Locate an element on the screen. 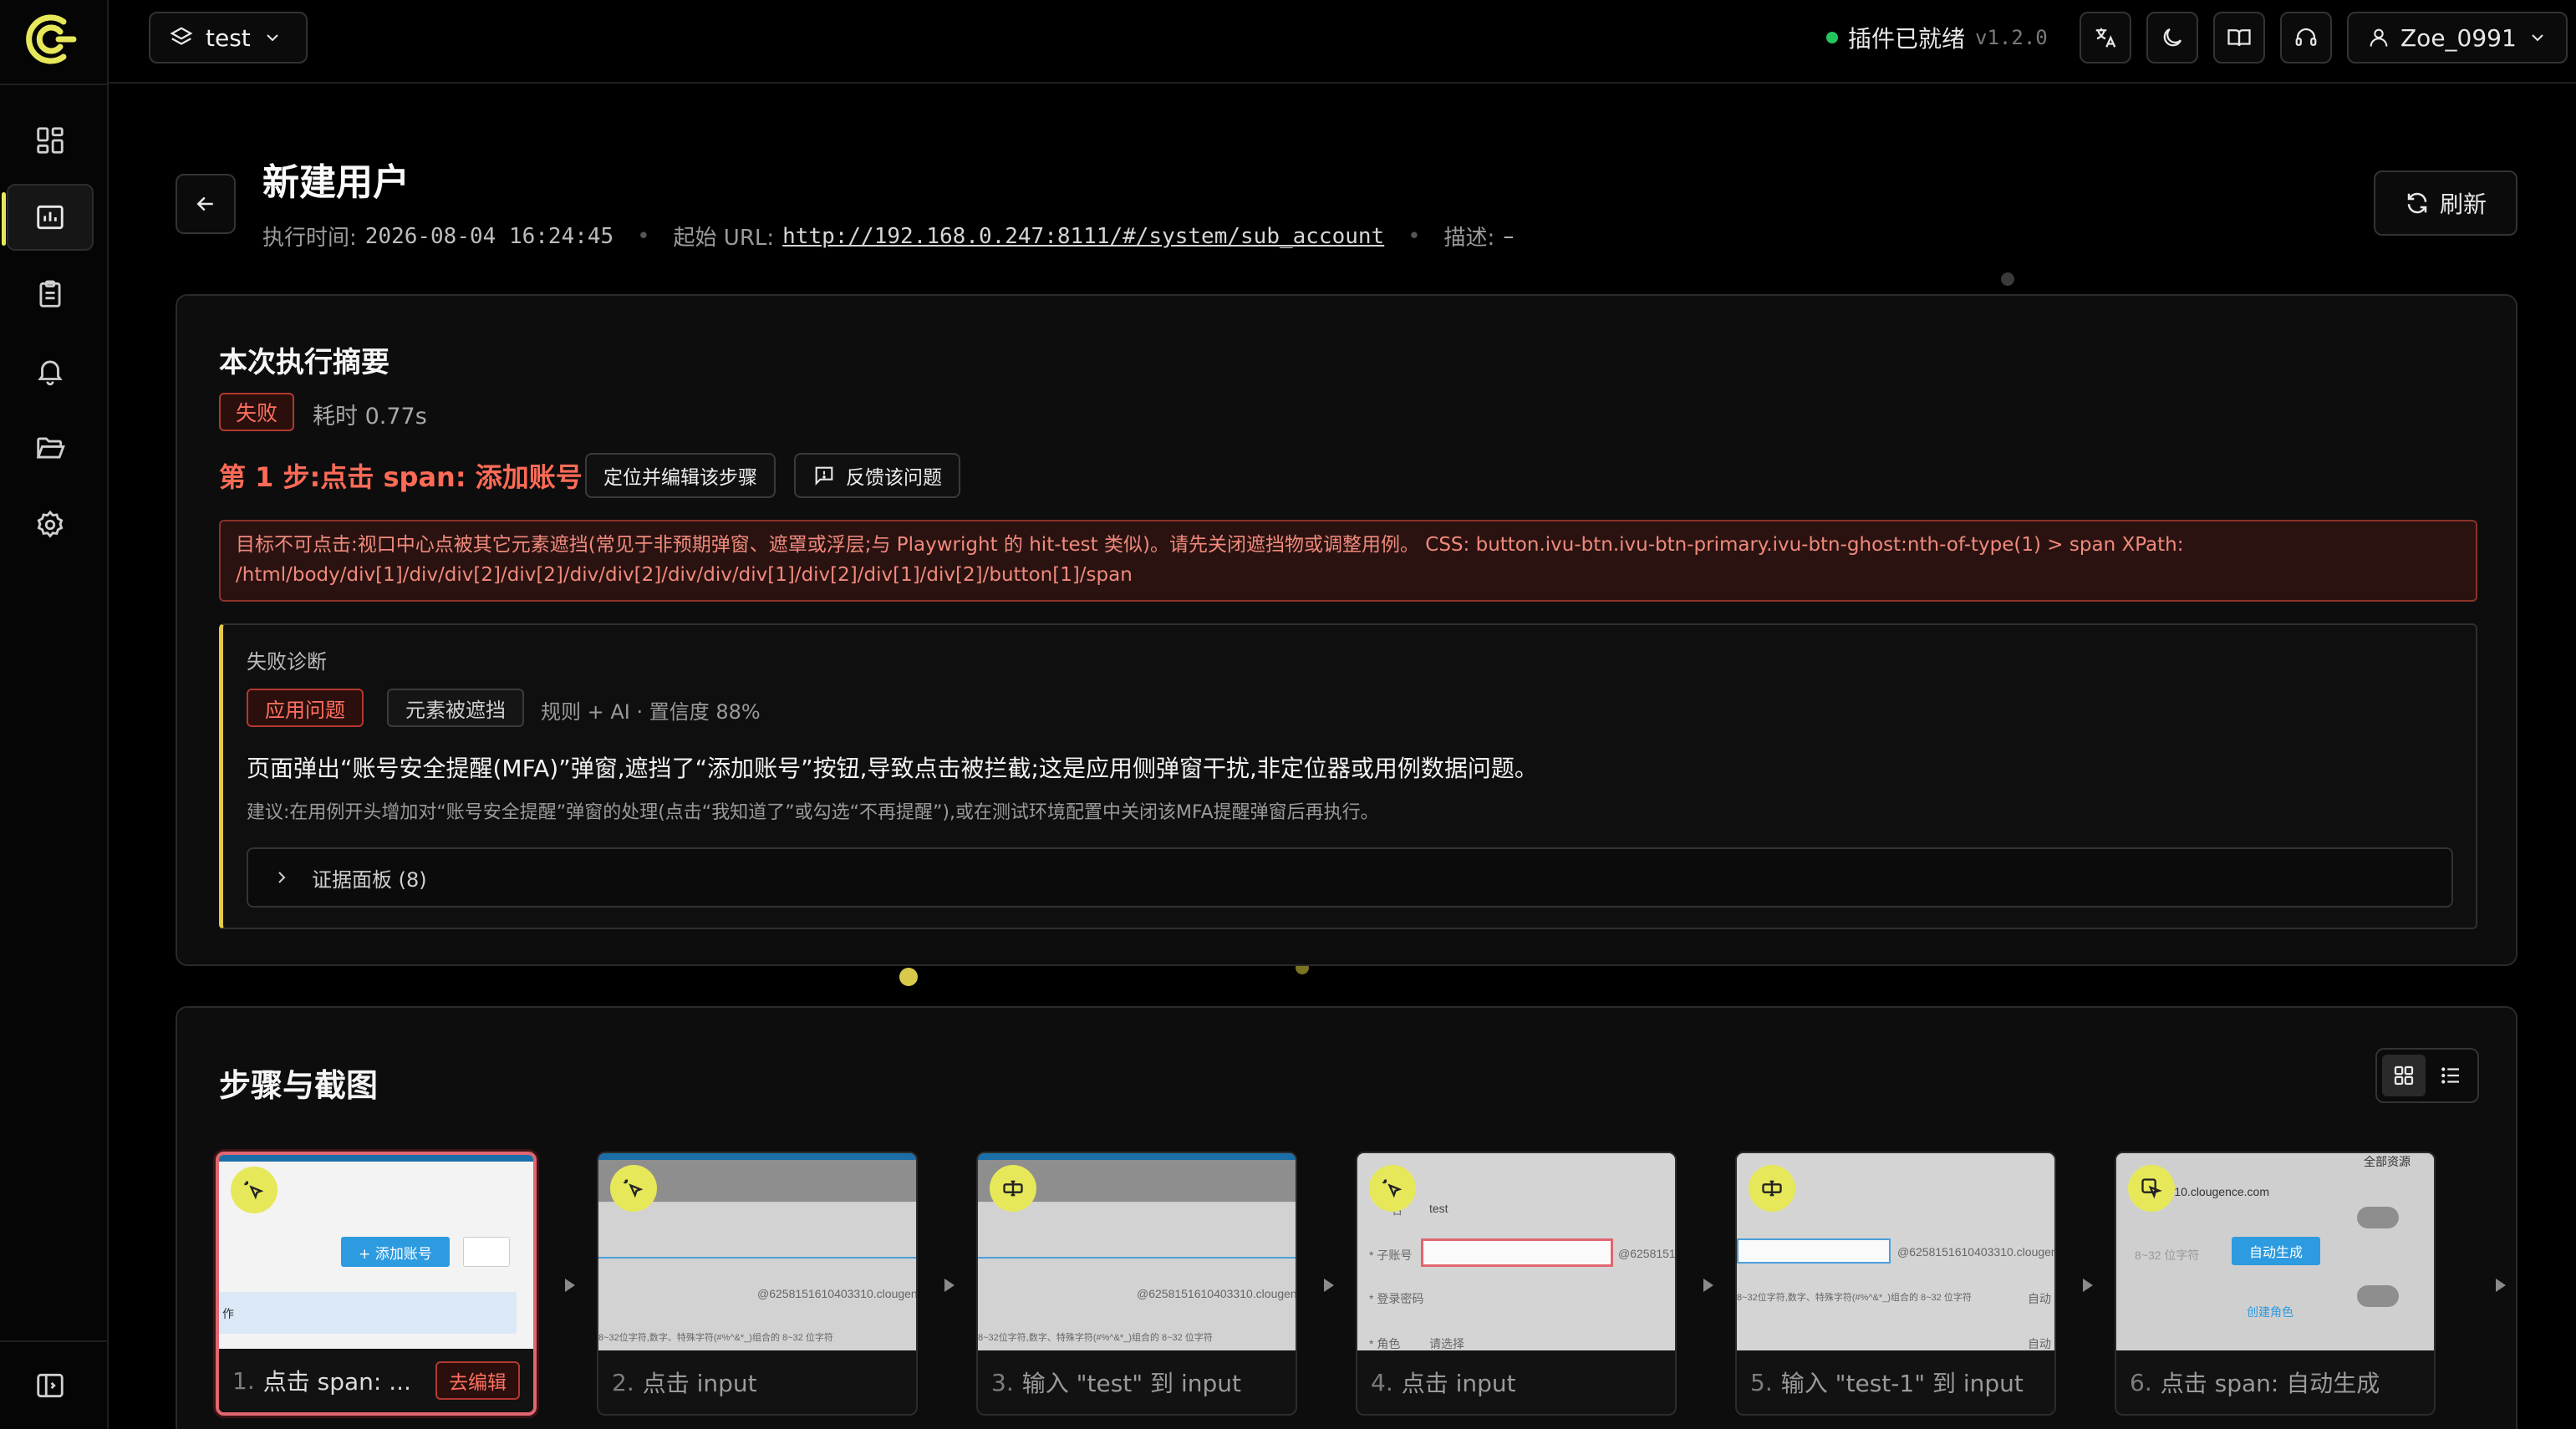 The image size is (2576, 1429). gear-icon is located at coordinates (50, 524).